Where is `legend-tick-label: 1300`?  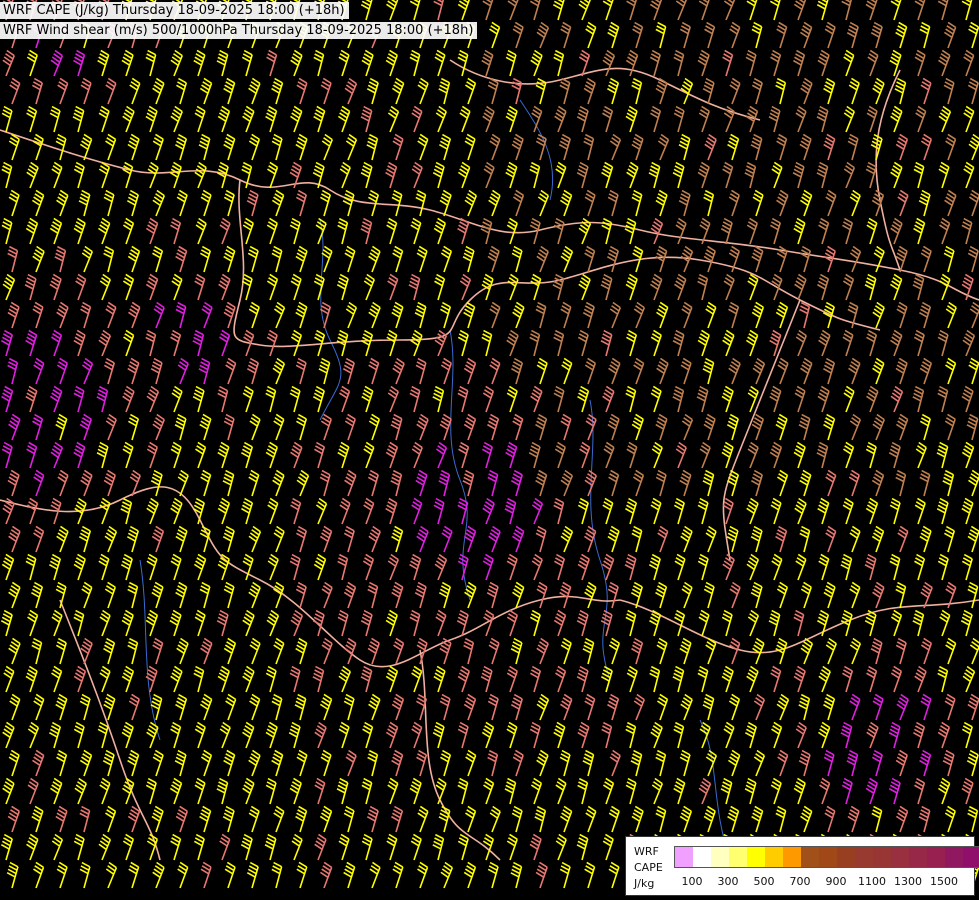 legend-tick-label: 1300 is located at coordinates (908, 881).